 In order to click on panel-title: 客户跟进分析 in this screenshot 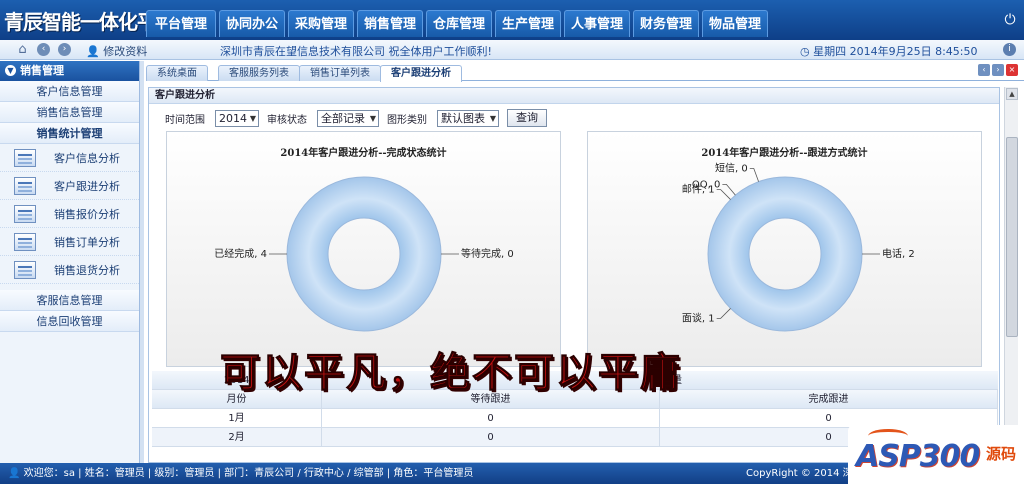, I will do `click(574, 96)`.